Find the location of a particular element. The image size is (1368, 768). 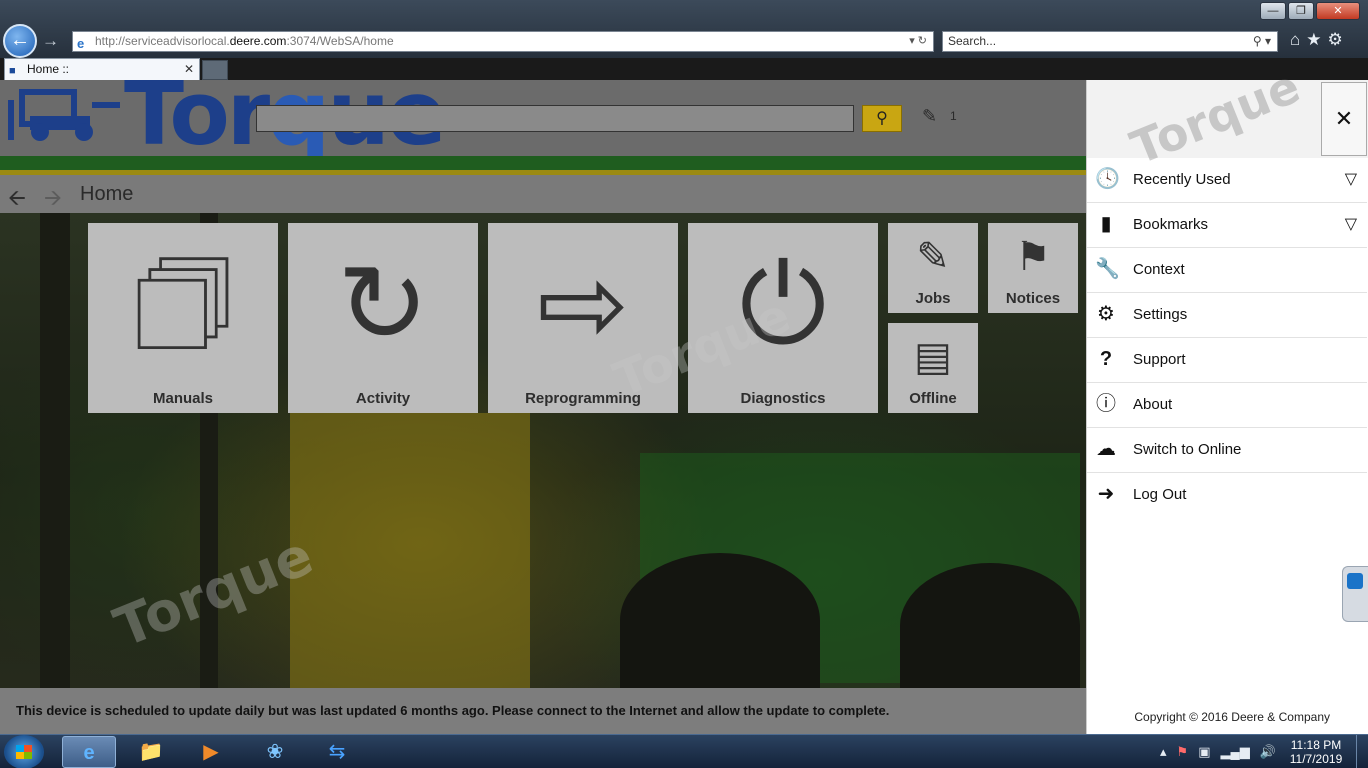

app-header: Torque ⚲ ✎ 1 is located at coordinates (543, 122).